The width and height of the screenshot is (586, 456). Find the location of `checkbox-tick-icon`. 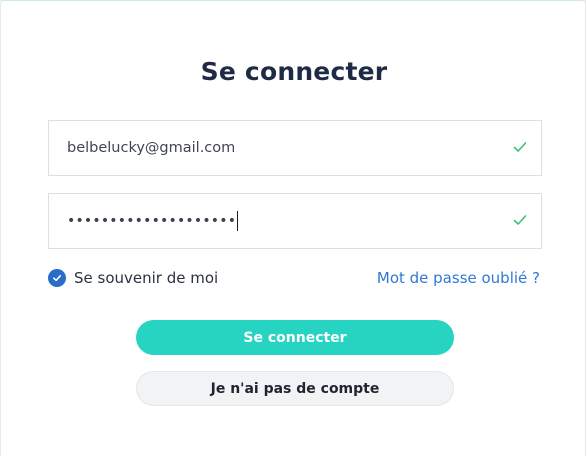

checkbox-tick-icon is located at coordinates (57, 278).